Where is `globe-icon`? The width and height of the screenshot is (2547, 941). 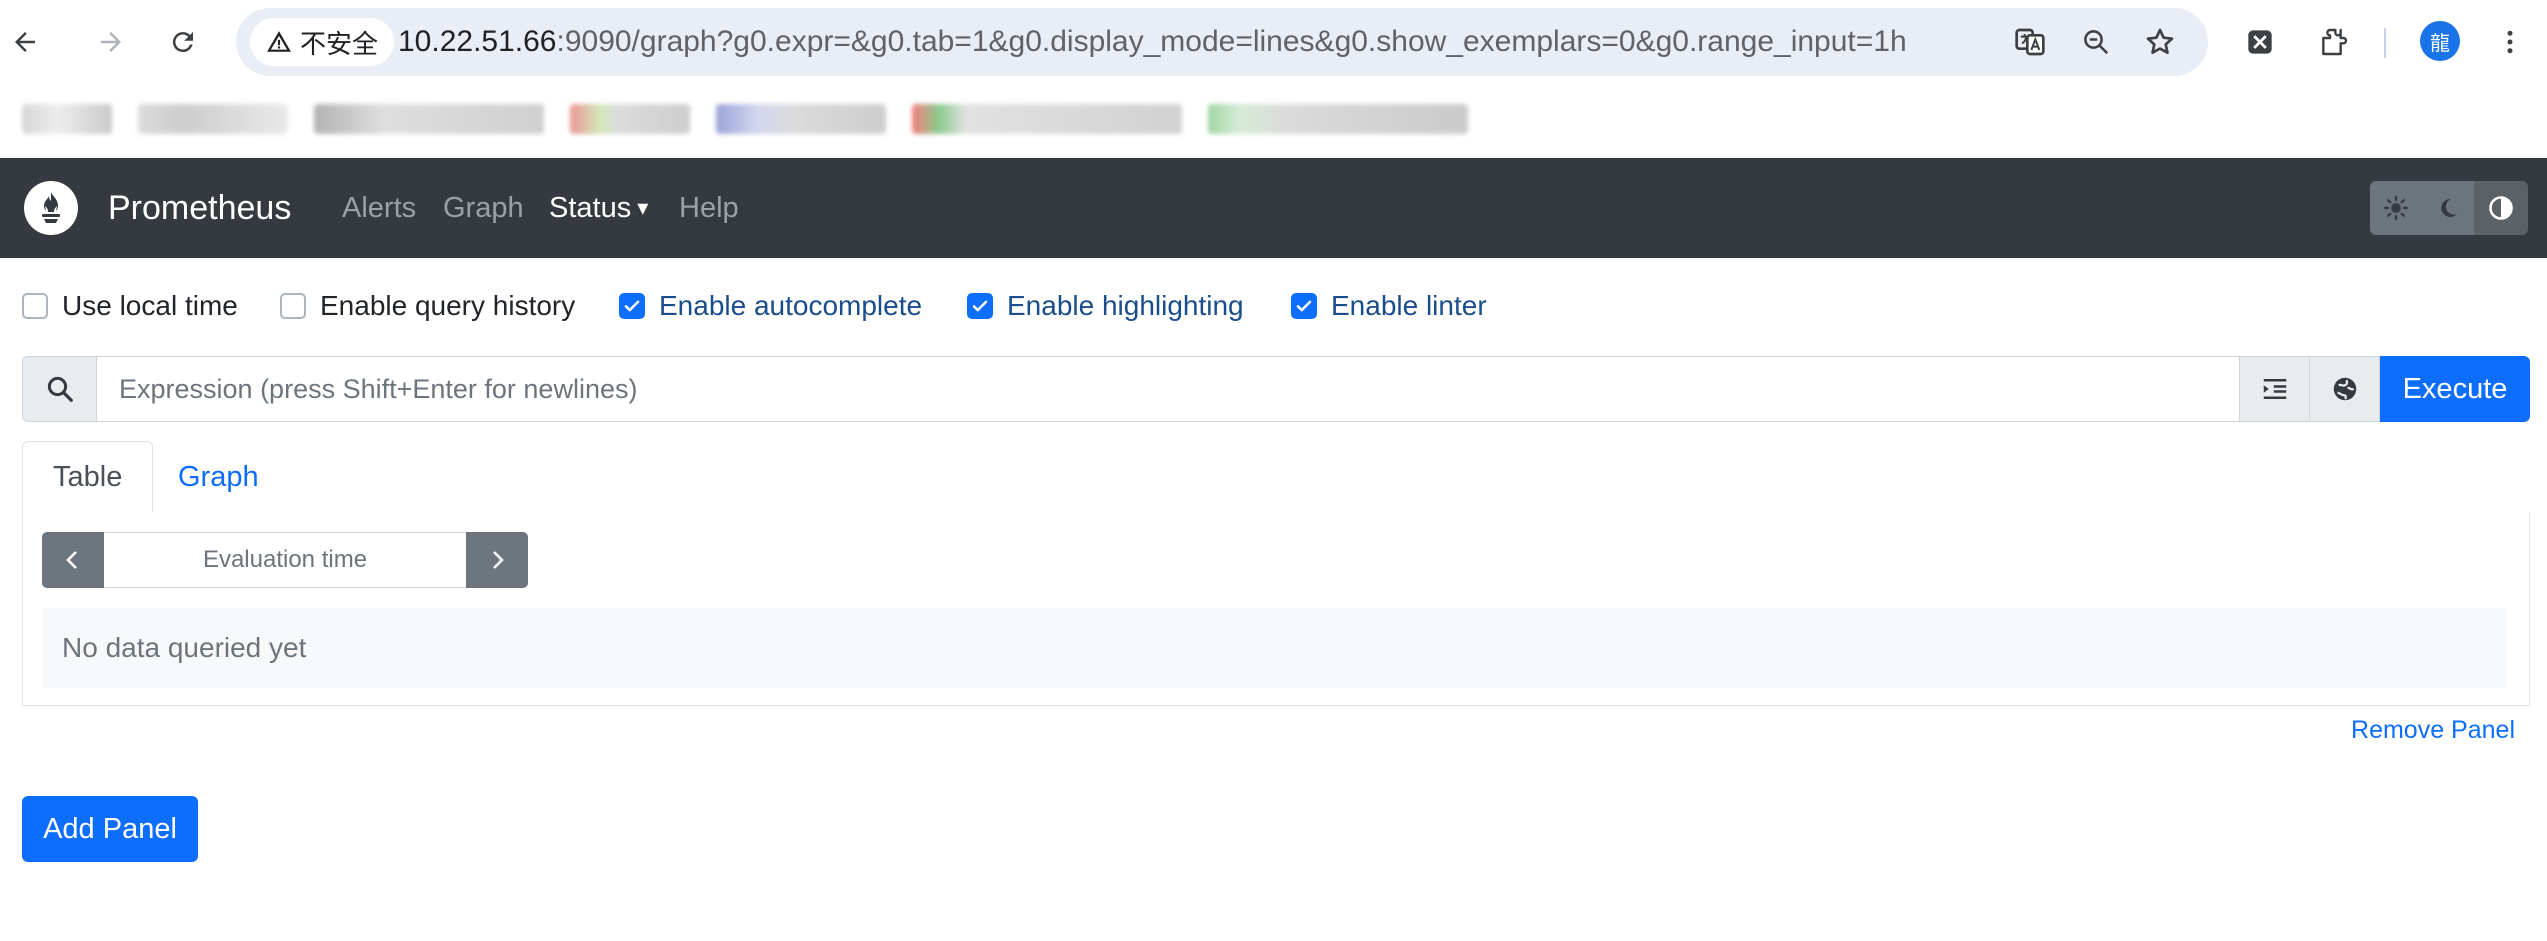
globe-icon is located at coordinates (2344, 389).